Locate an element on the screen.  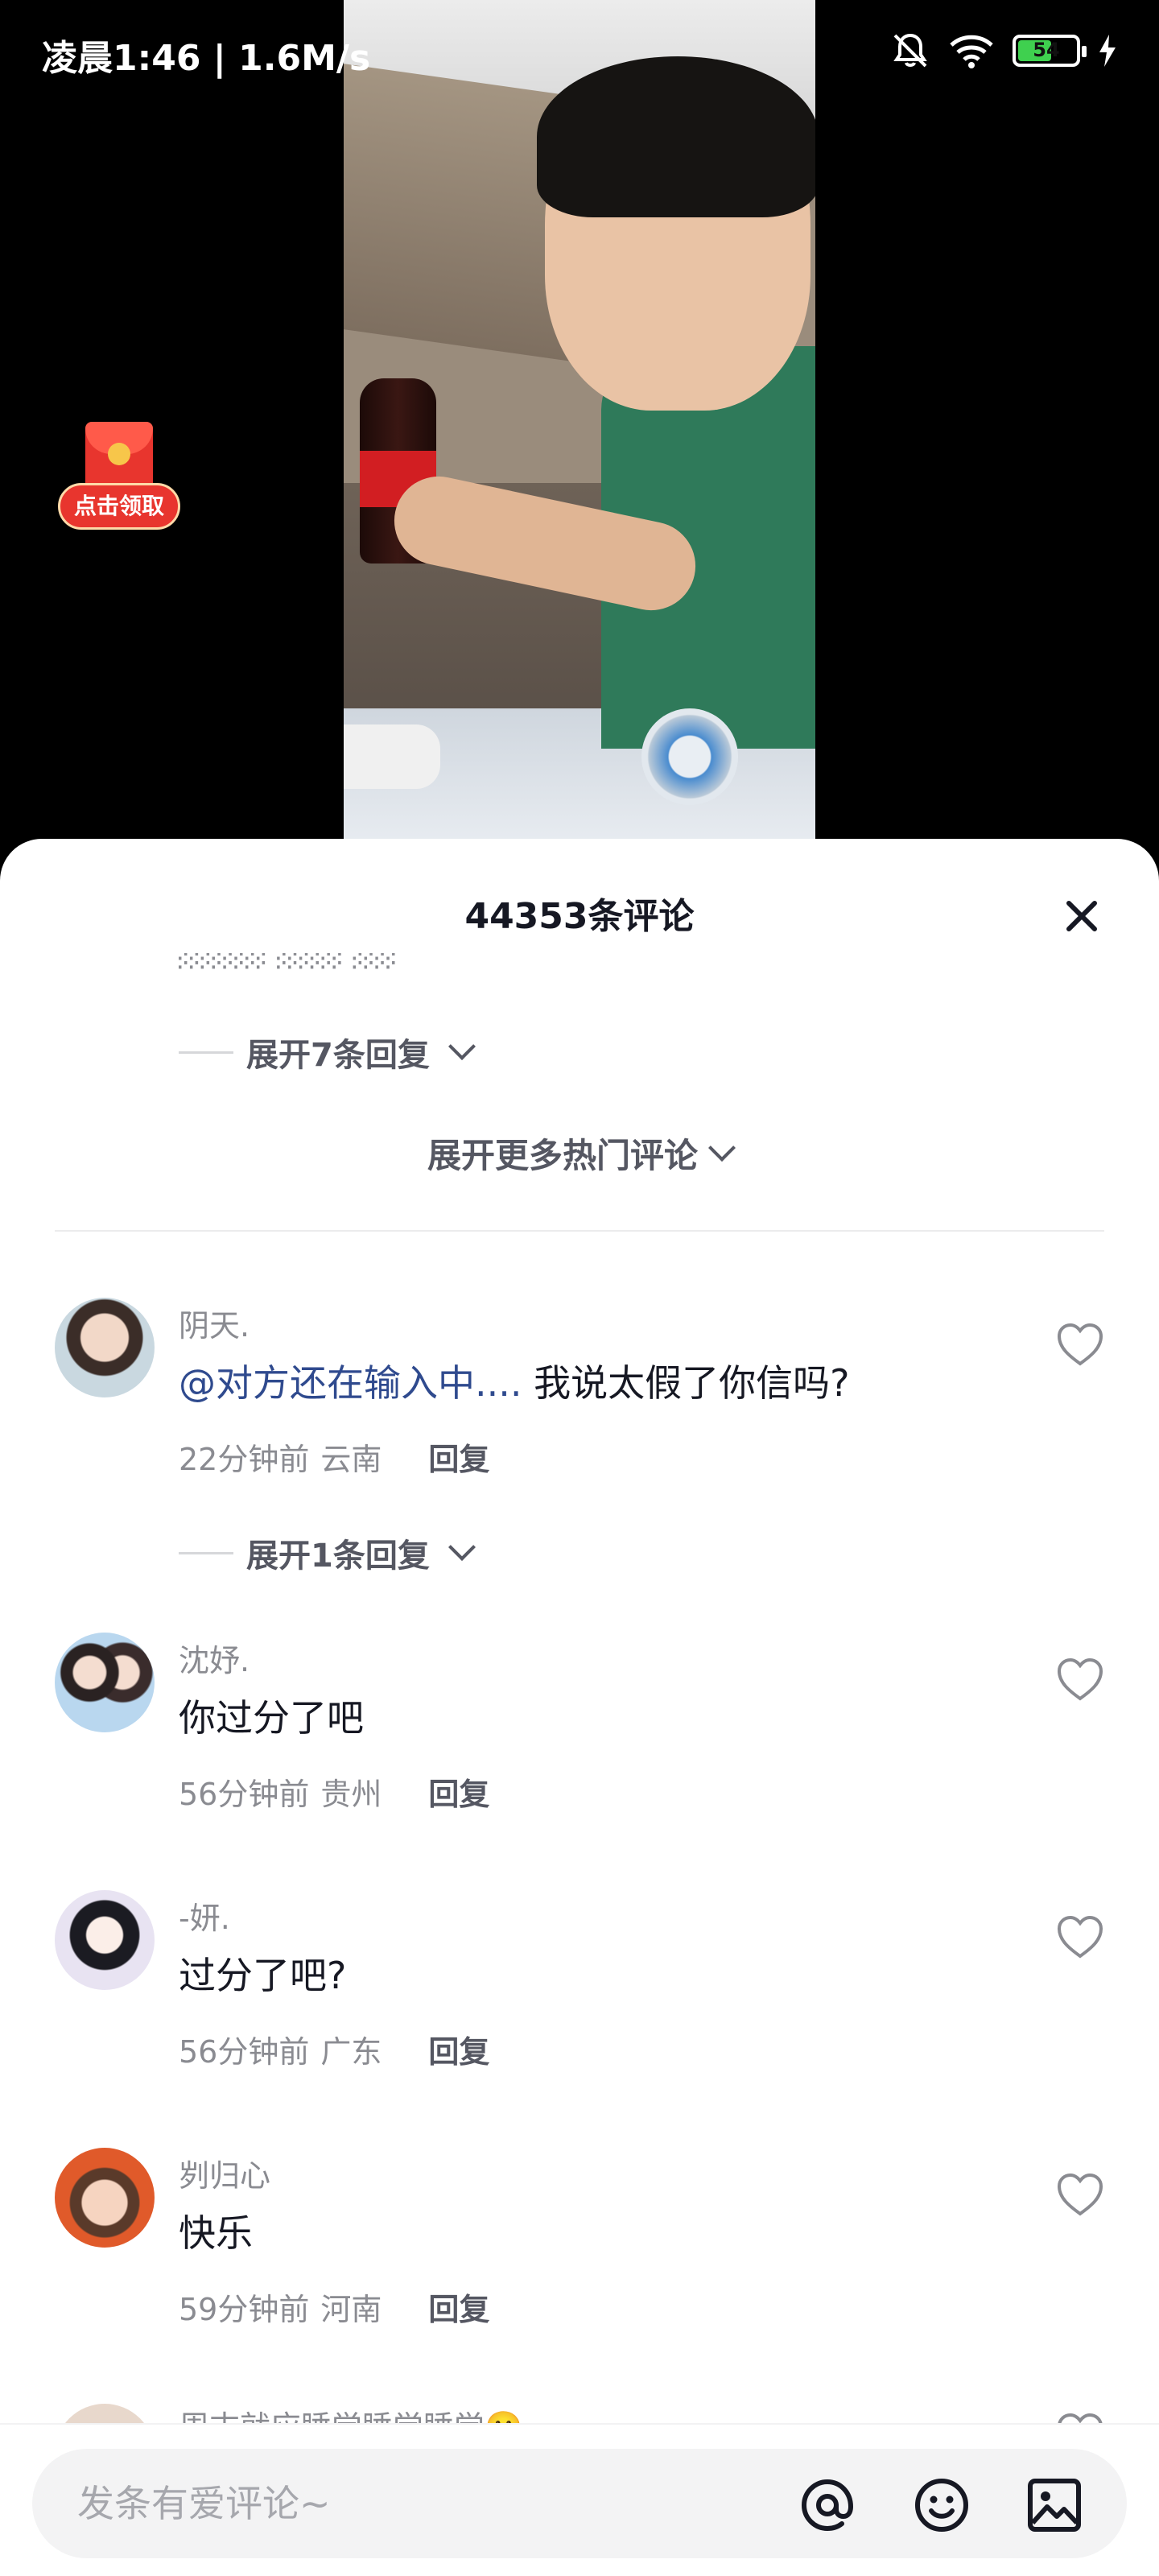
status-icons: 54 is located at coordinates (1004, 51).